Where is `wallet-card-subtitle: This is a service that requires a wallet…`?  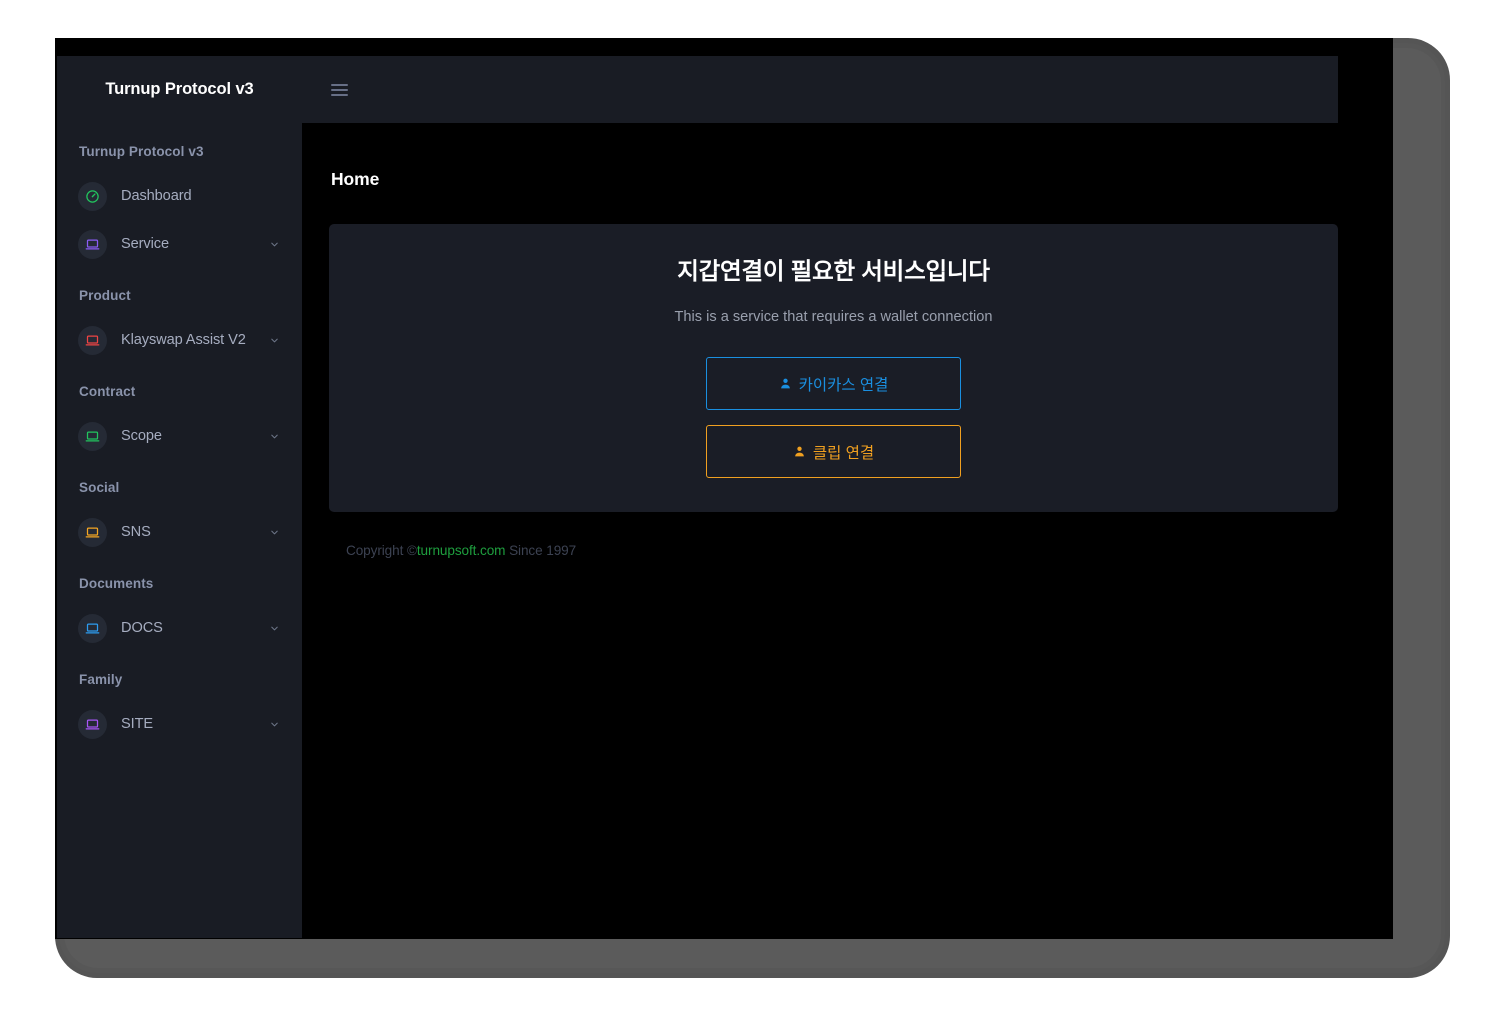 wallet-card-subtitle: This is a service that requires a wallet… is located at coordinates (833, 317).